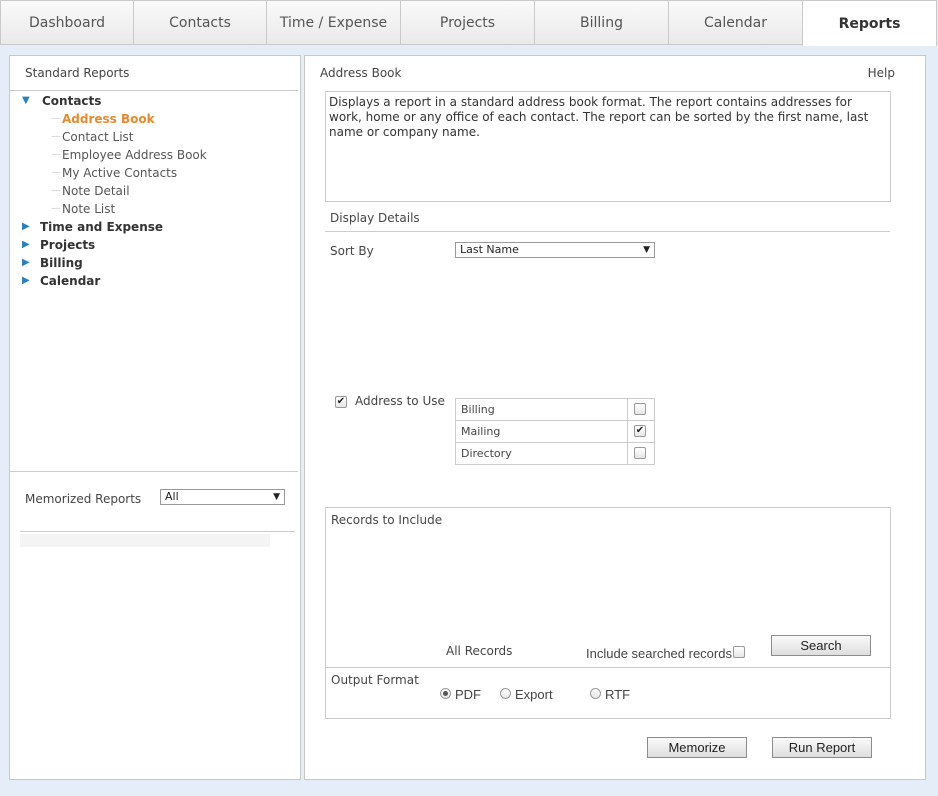 This screenshot has height=796, width=938. What do you see at coordinates (108, 119) in the screenshot?
I see `tree-item-label: Address Book` at bounding box center [108, 119].